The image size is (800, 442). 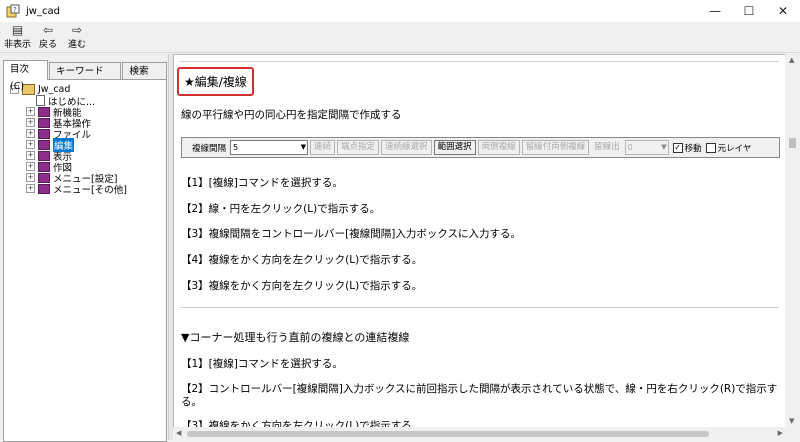 I want to click on close-button: ✕, so click(x=783, y=11).